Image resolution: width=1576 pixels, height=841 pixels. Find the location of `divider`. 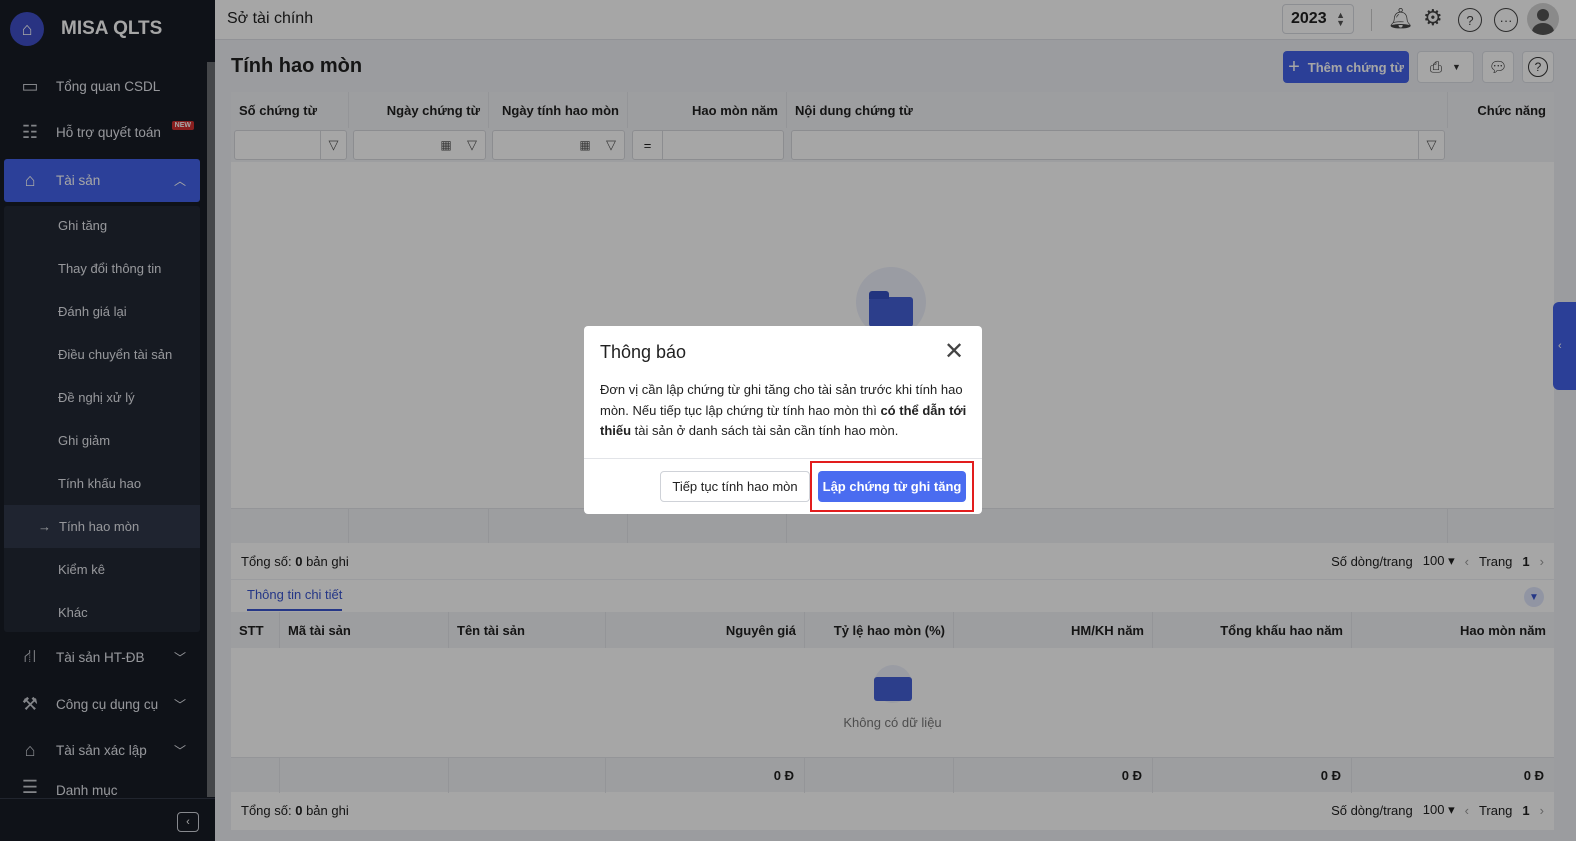

divider is located at coordinates (783, 458).